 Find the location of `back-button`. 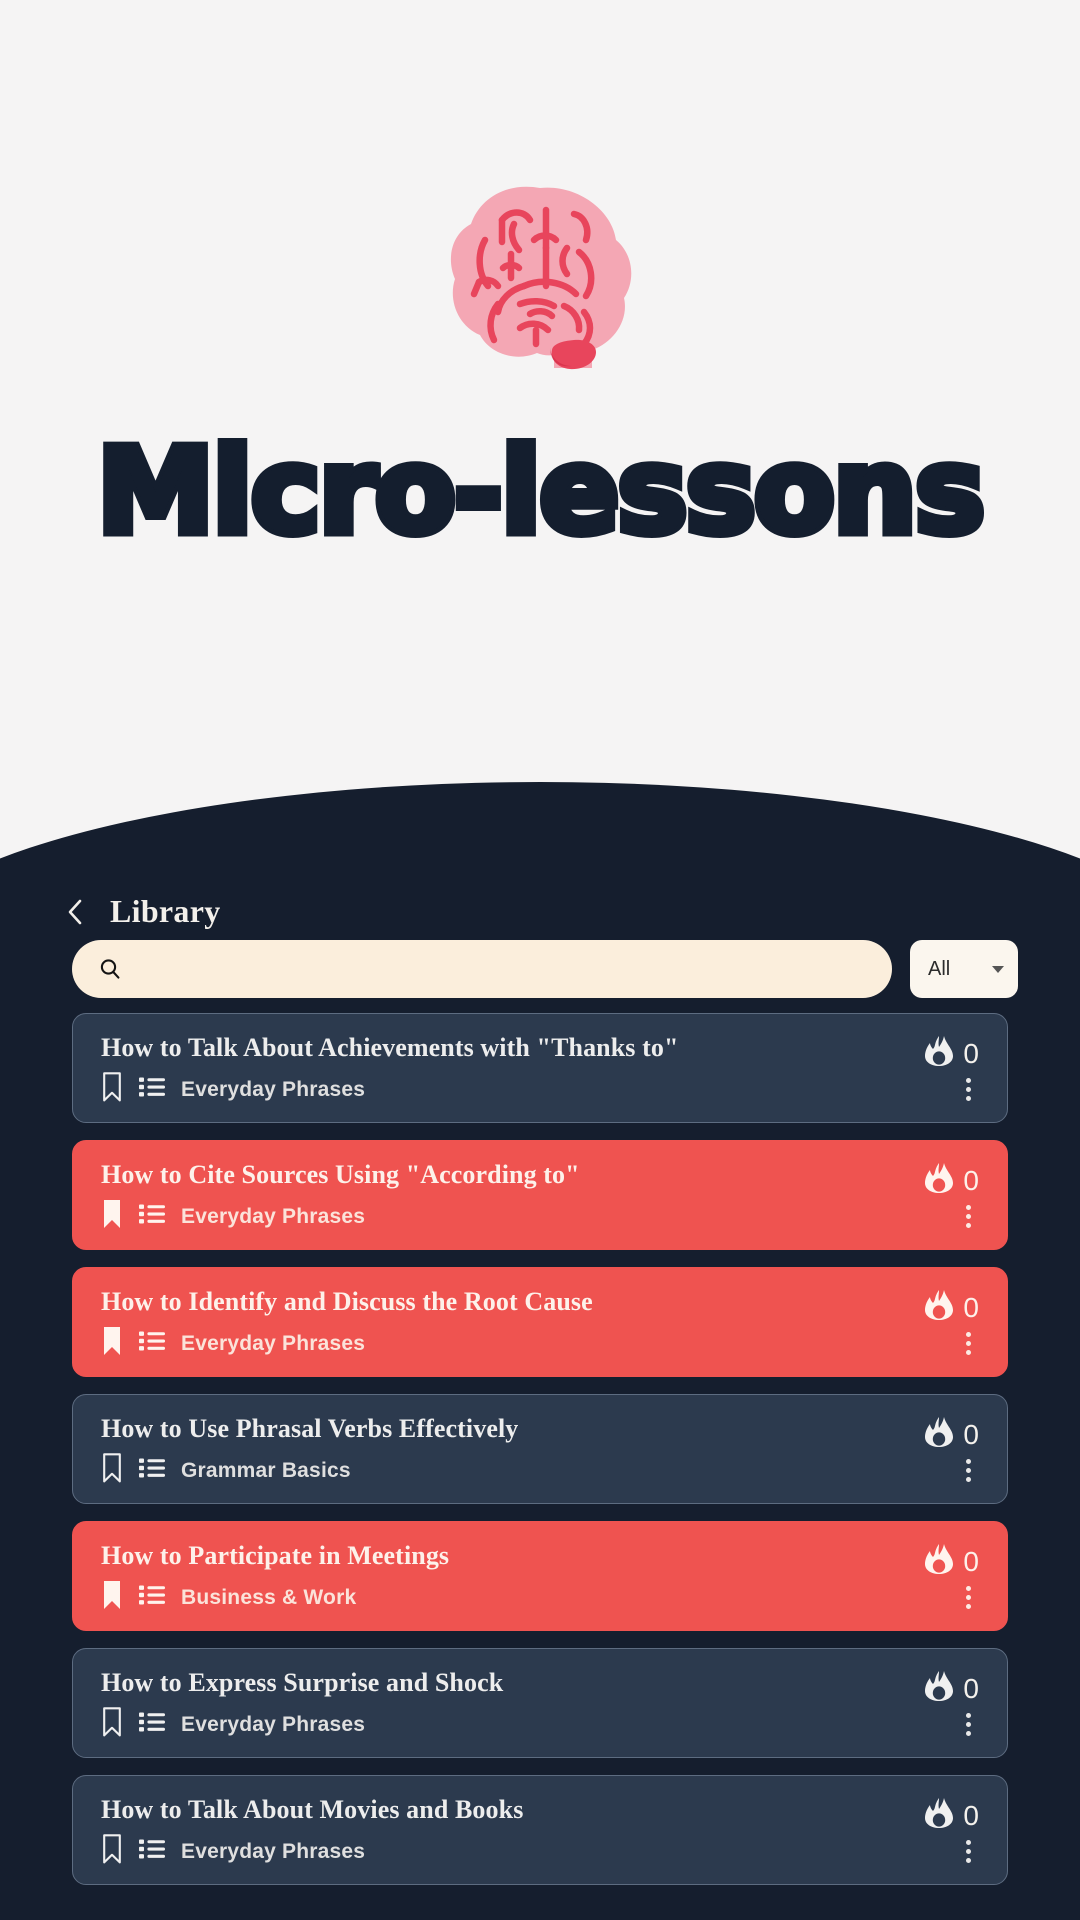

back-button is located at coordinates (75, 912).